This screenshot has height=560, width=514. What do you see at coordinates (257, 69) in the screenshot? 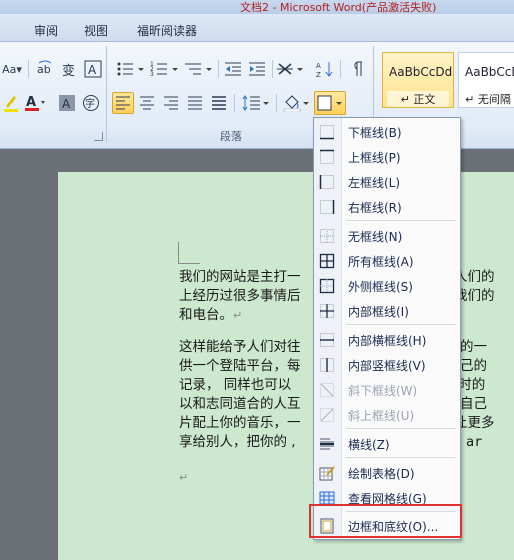
I see `increase-indent-icon` at bounding box center [257, 69].